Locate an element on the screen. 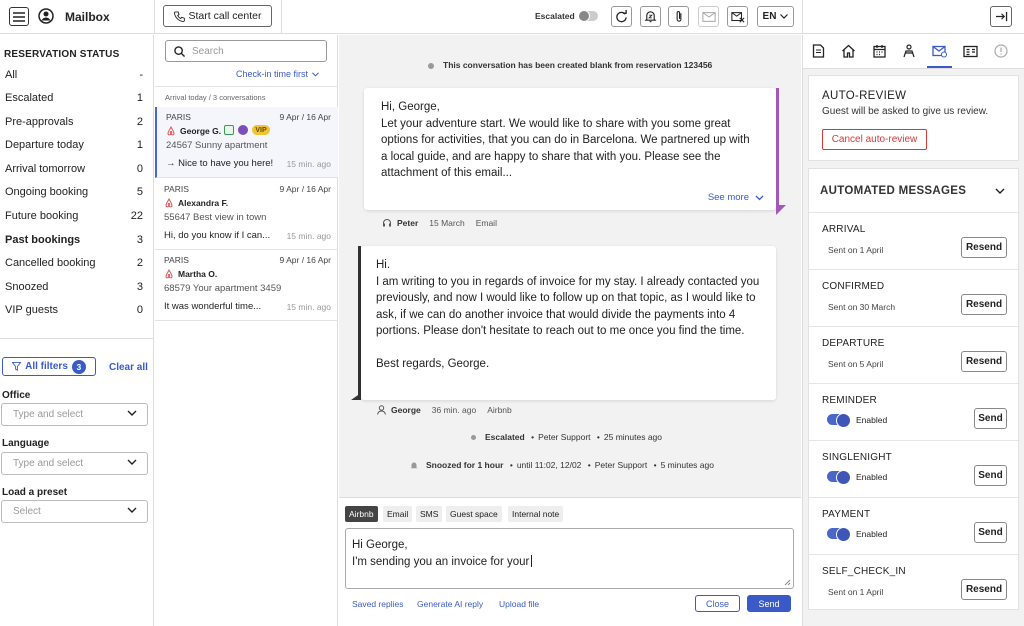  status-item-departure-today: Departure today 1 is located at coordinates (74, 145).